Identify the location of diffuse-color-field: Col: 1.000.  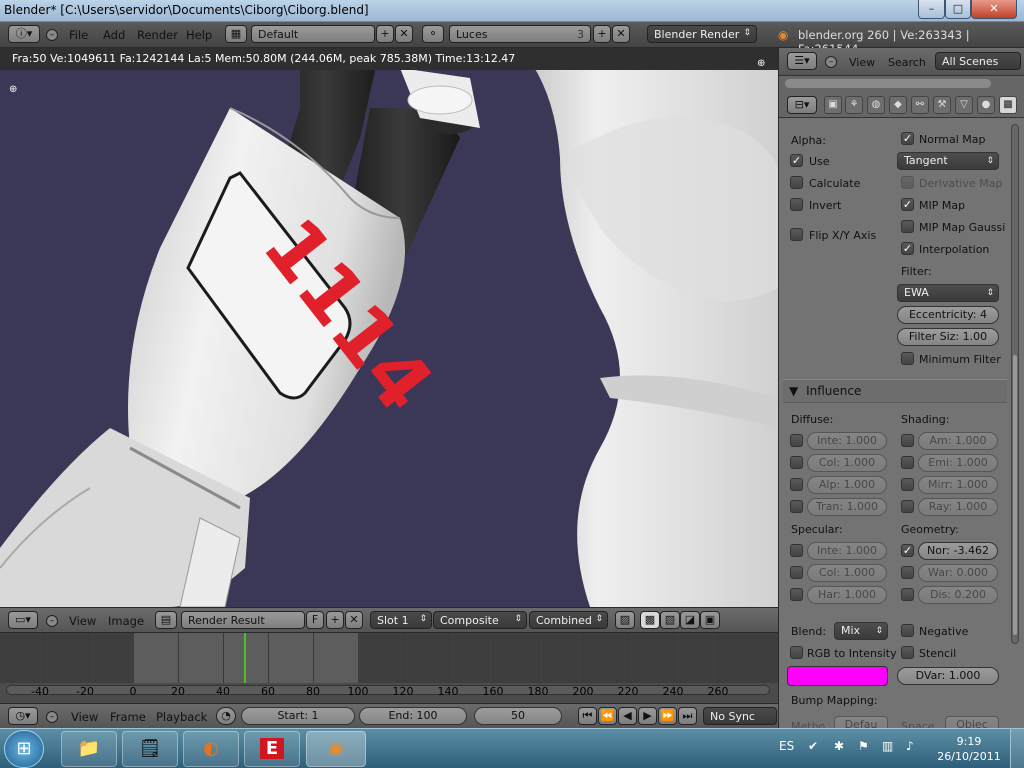
(847, 463).